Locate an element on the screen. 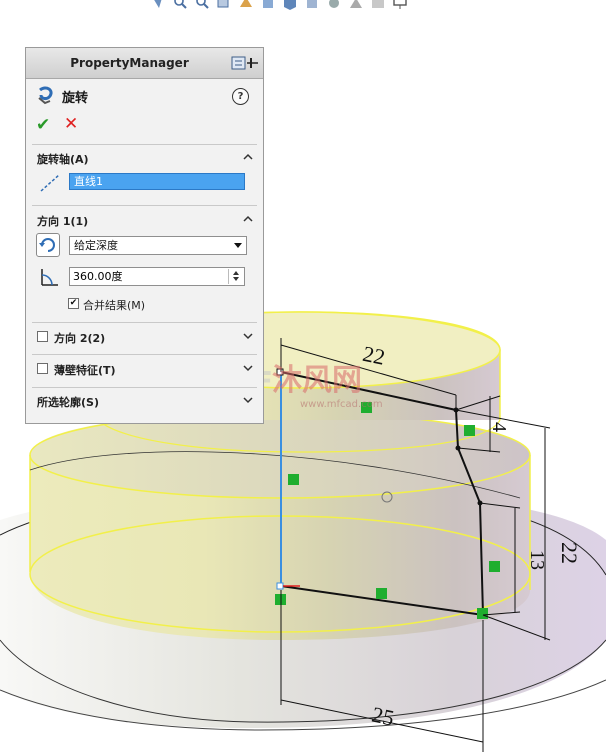 The height and width of the screenshot is (755, 606). end-condition-select: 给定深度 is located at coordinates (158, 245).